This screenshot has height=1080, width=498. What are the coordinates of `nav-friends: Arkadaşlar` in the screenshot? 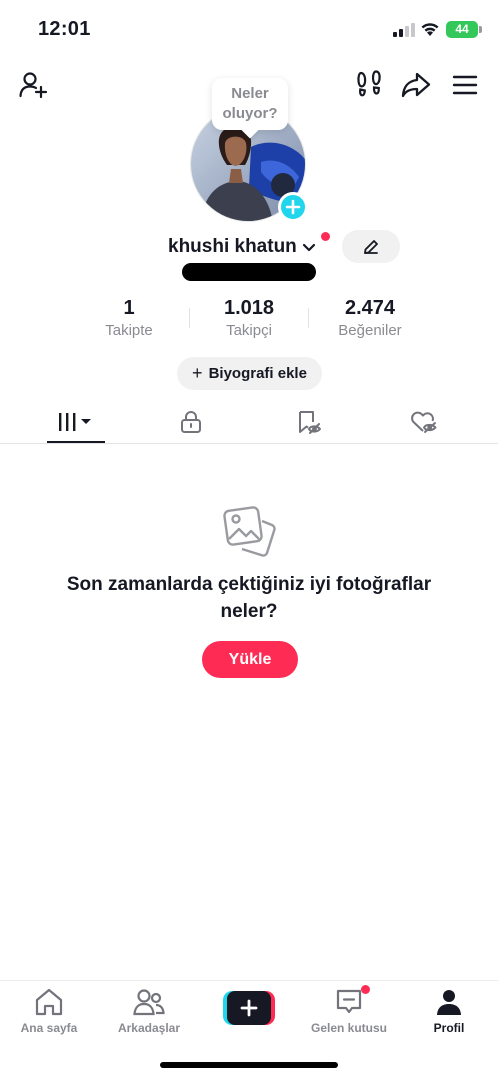 It's located at (149, 1011).